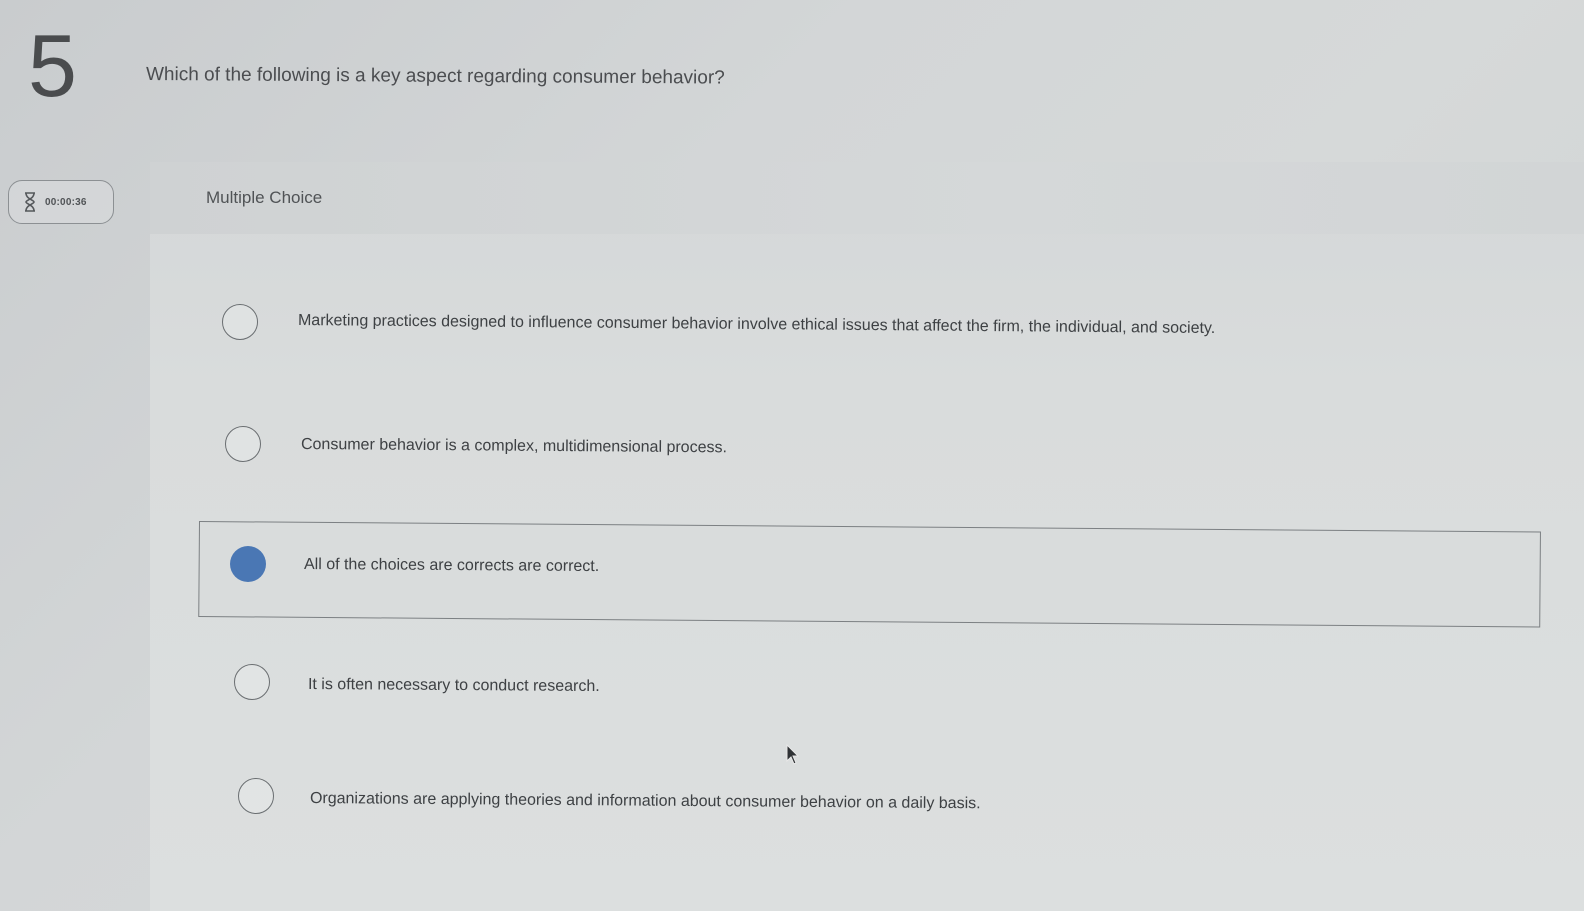  I want to click on panel-header, so click(867, 198).